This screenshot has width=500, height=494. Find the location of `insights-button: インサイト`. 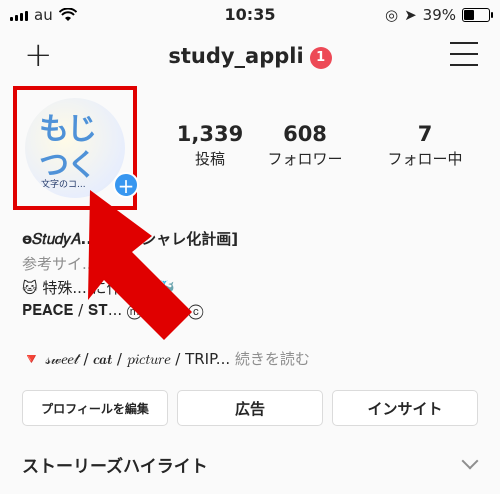

insights-button: インサイト is located at coordinates (405, 408).